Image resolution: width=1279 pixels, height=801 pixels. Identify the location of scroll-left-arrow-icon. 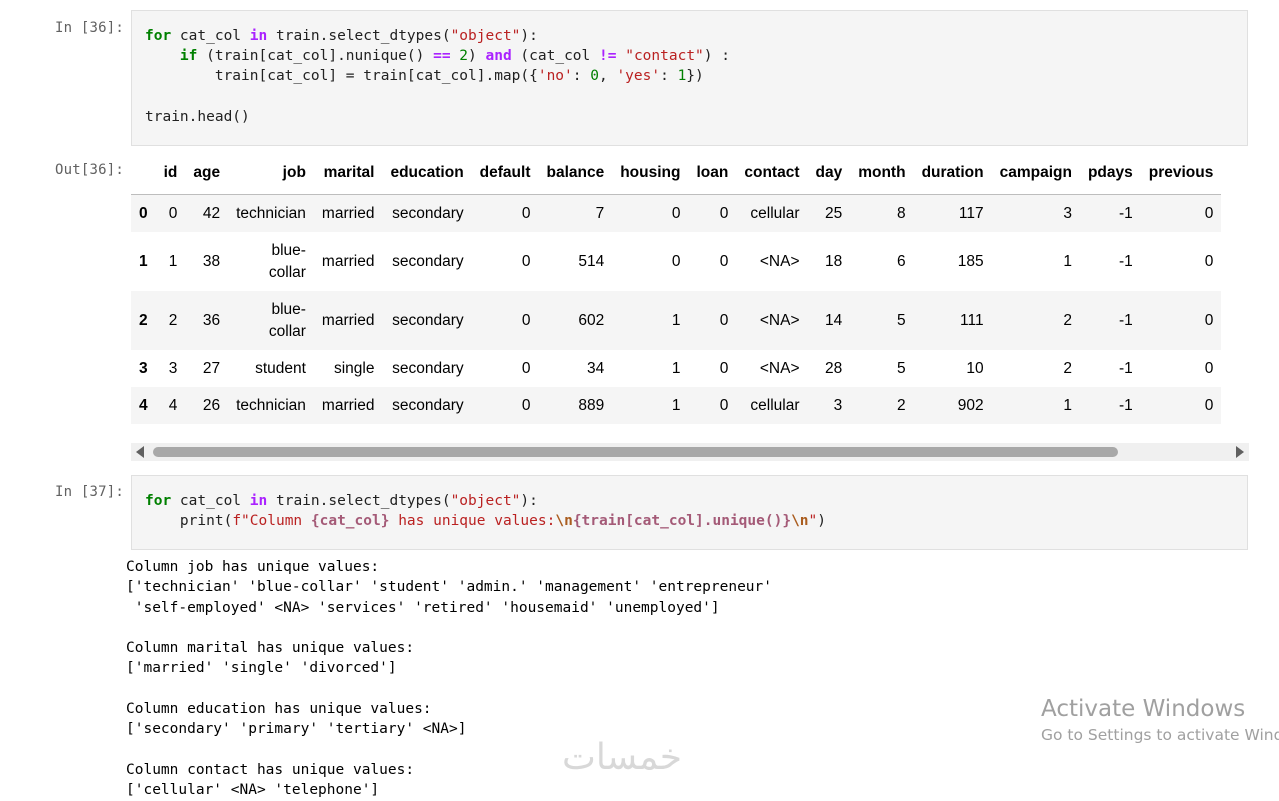
(140, 452).